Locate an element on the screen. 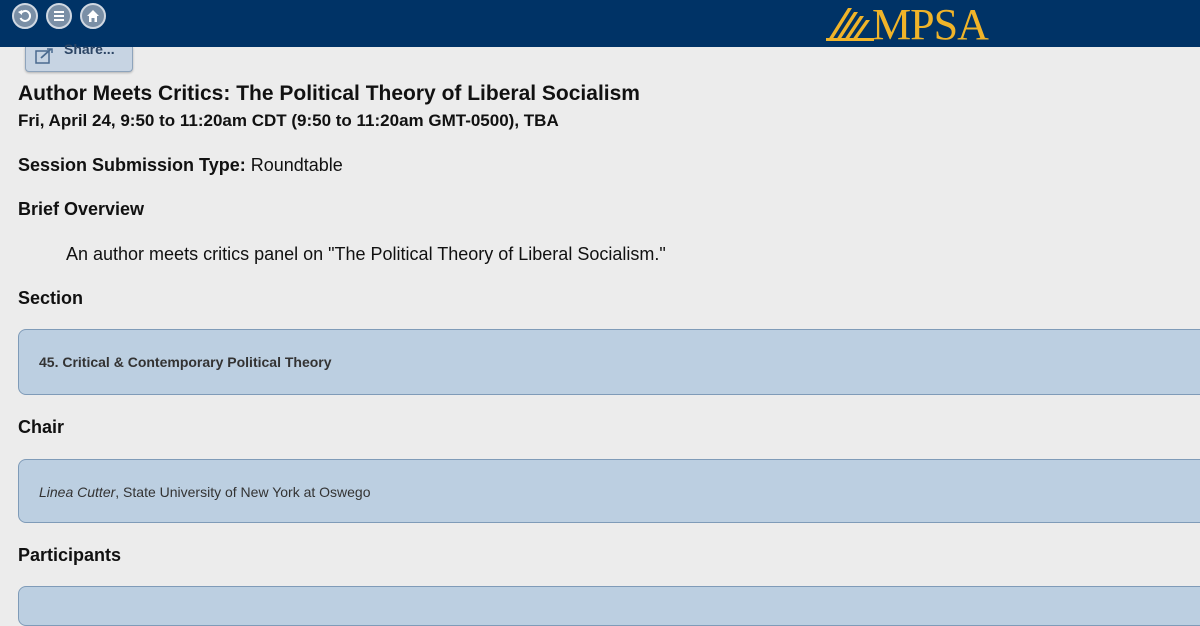 This screenshot has width=1200, height=626. submission-type-label: Session Submission Type: is located at coordinates (132, 165).